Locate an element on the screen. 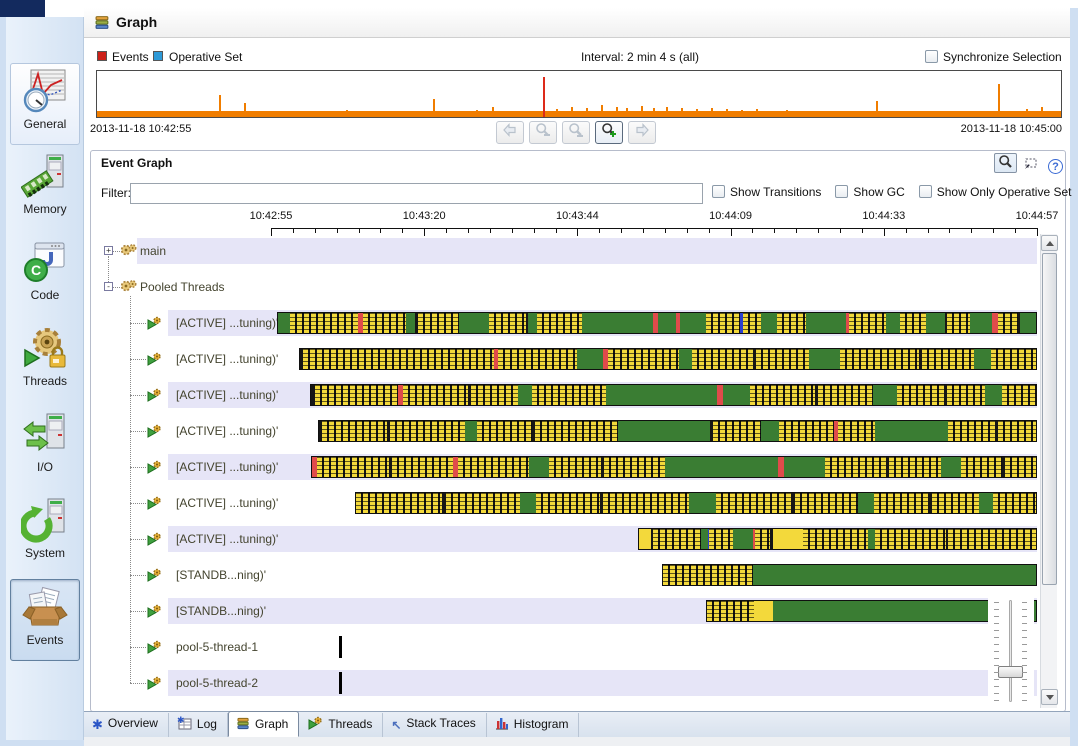 This screenshot has height=746, width=1078. slider-handle is located at coordinates (1010, 672).